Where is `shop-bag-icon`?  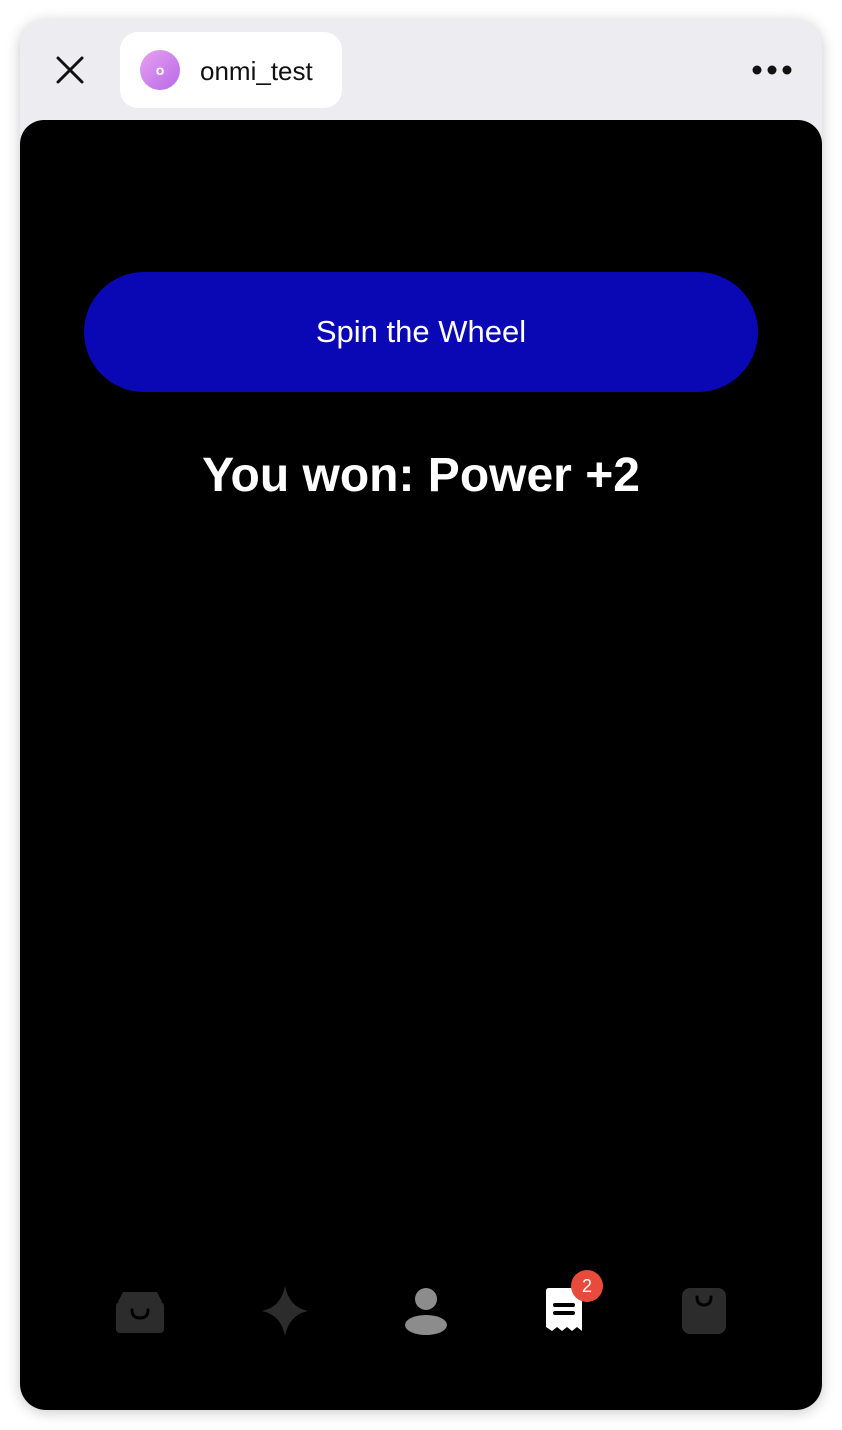
shop-bag-icon is located at coordinates (140, 1312).